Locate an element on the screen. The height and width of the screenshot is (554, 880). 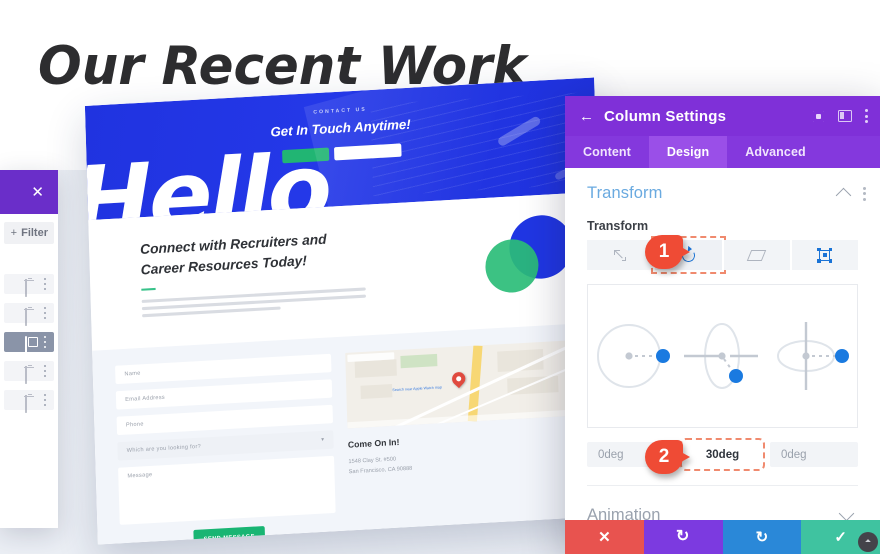
list-item-selected is located at coordinates (29, 343).